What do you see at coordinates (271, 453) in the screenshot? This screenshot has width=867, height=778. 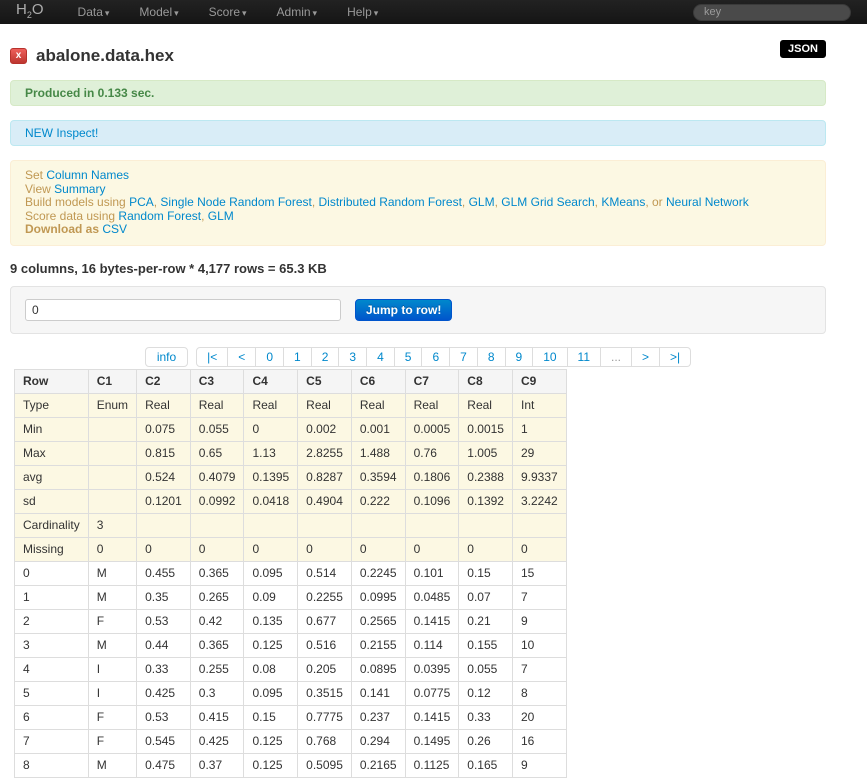 I see `cell: 1.13` at bounding box center [271, 453].